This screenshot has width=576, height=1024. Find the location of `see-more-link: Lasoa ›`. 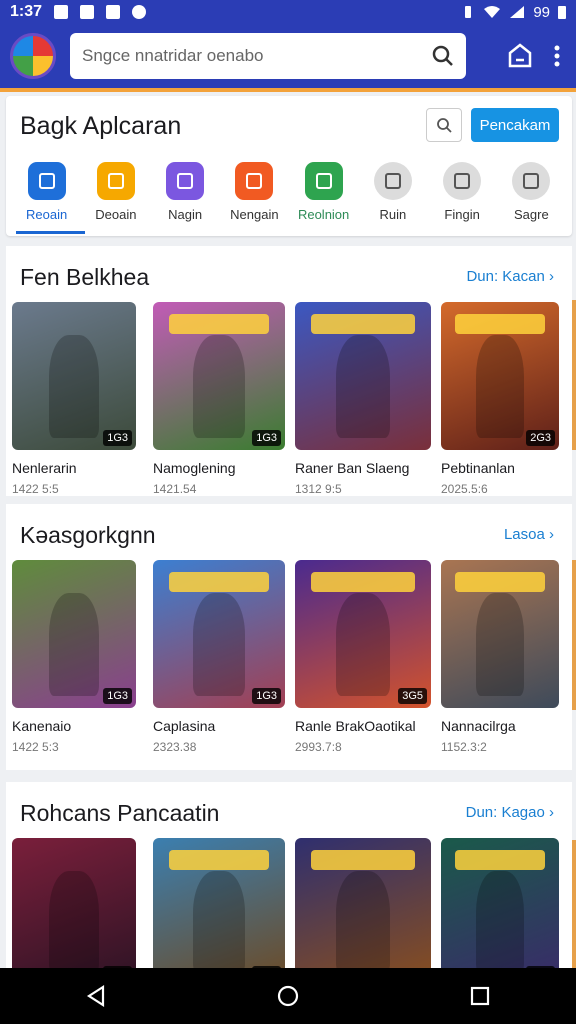

see-more-link: Lasoa › is located at coordinates (529, 534).